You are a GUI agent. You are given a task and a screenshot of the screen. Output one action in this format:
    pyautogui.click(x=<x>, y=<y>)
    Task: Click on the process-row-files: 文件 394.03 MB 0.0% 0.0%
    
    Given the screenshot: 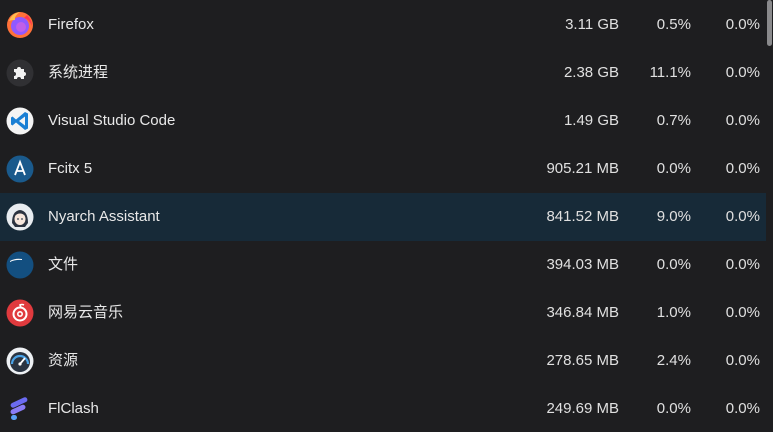 What is the action you would take?
    pyautogui.click(x=383, y=265)
    